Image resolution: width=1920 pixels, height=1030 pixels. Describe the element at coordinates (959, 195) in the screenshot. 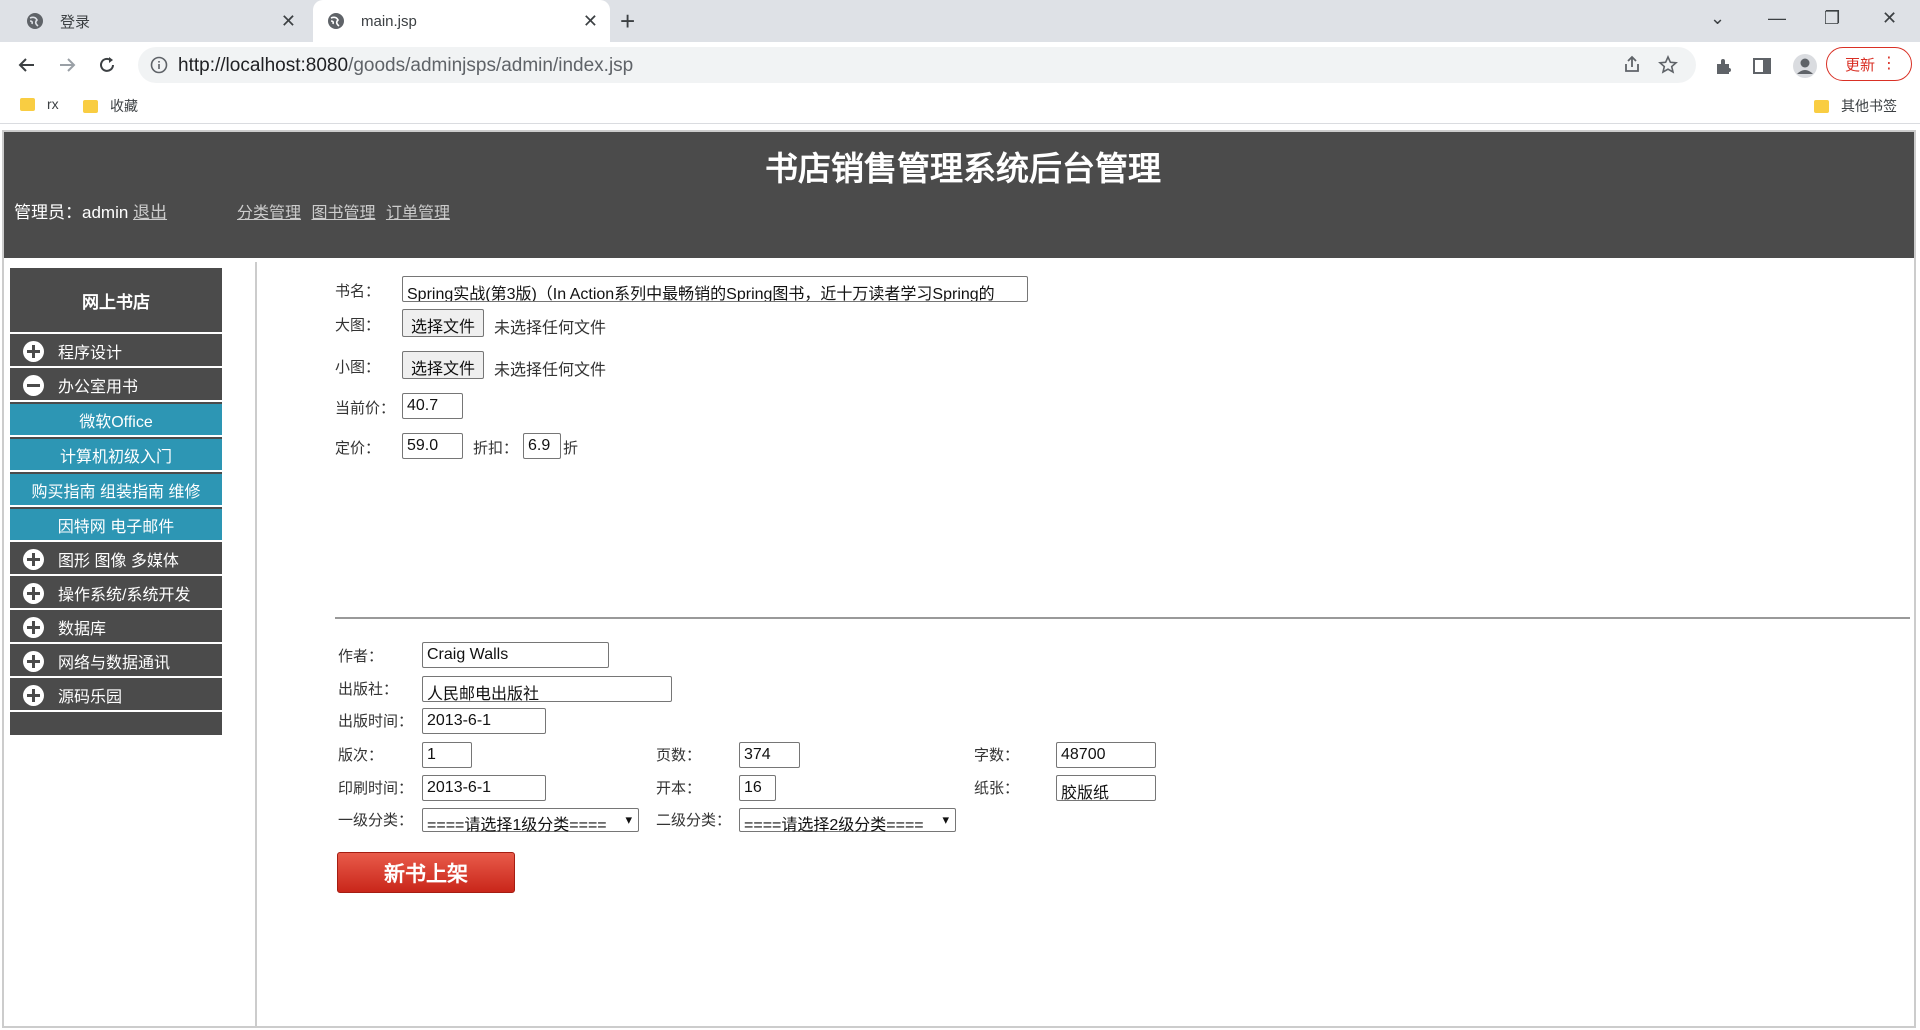

I see `admin-header: 书店销售管理系统后台管理 管理员：admin 退出 分类管理 图书管理 订单管理` at that location.